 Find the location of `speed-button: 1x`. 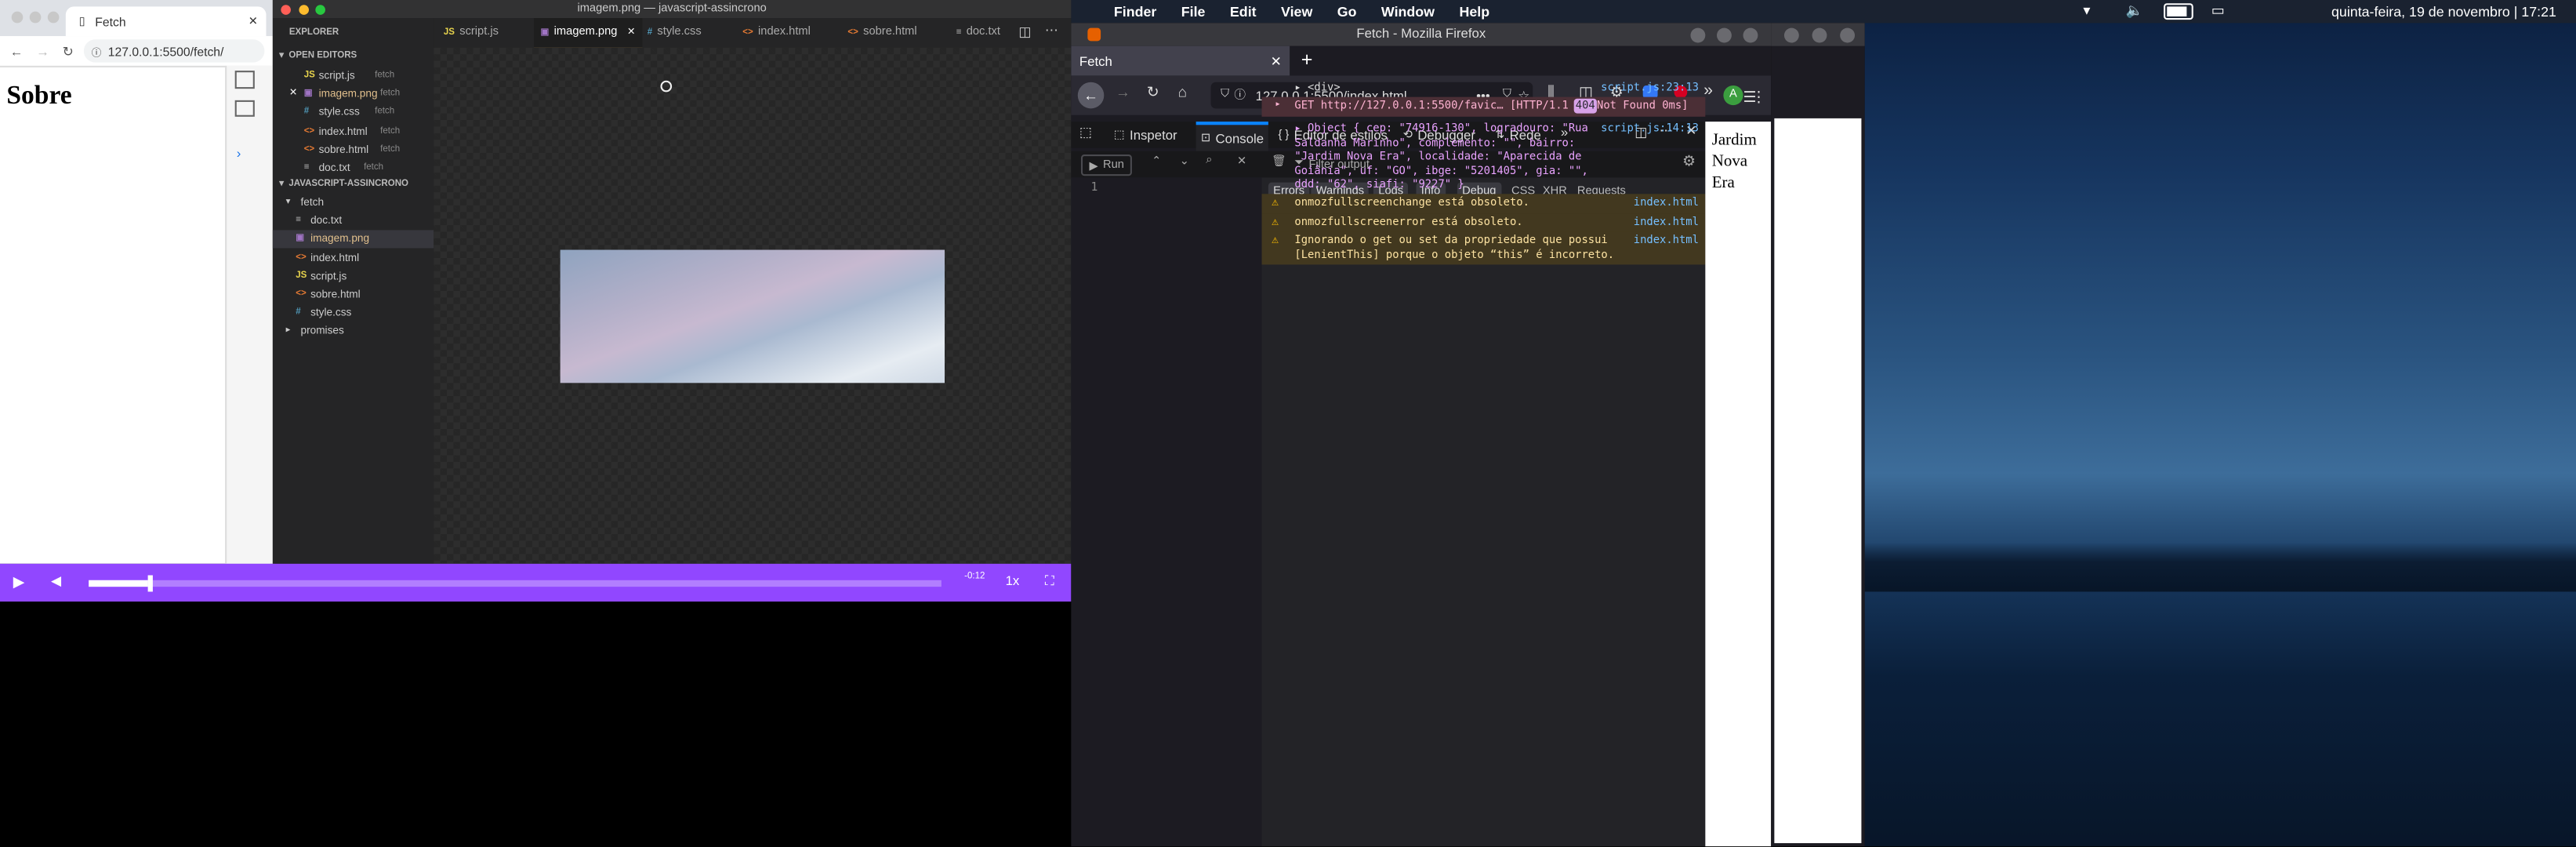

speed-button: 1x is located at coordinates (1013, 580).